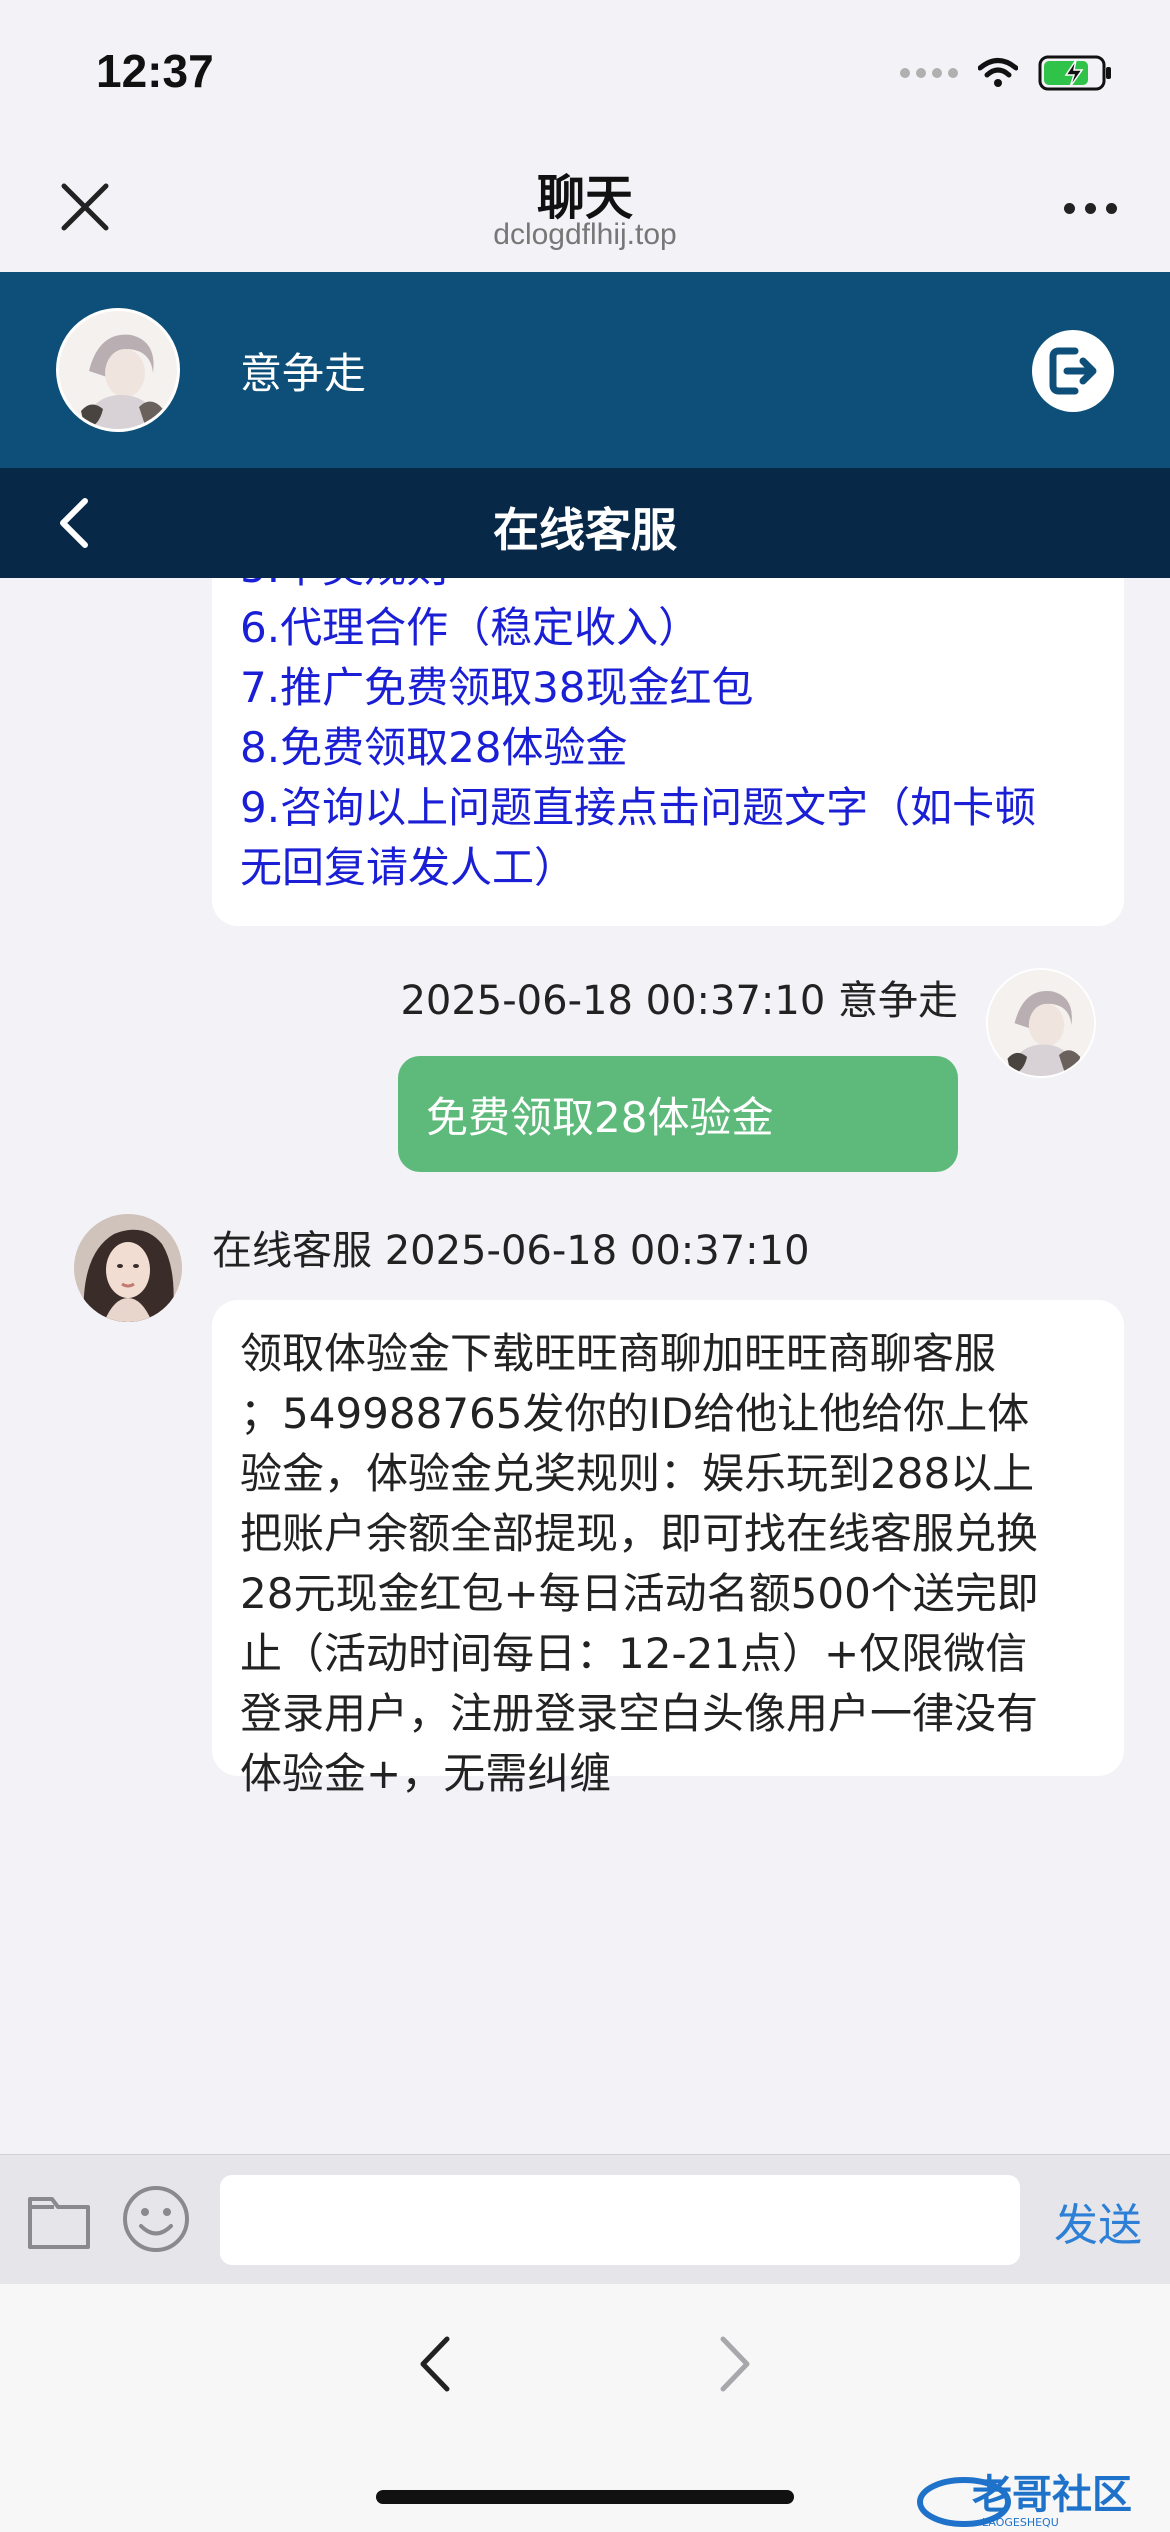 The image size is (1170, 2532). Describe the element at coordinates (585, 370) in the screenshot. I see `user-bar: 意争走` at that location.